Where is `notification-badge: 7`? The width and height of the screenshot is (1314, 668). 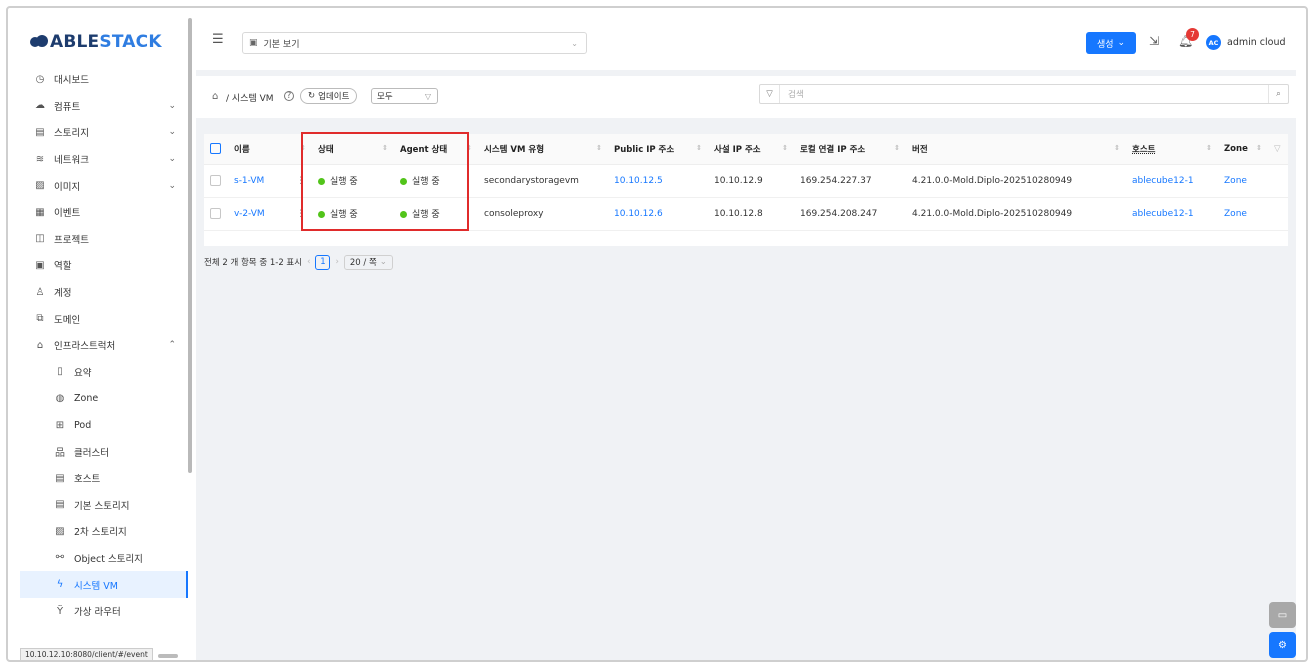 notification-badge: 7 is located at coordinates (1192, 34).